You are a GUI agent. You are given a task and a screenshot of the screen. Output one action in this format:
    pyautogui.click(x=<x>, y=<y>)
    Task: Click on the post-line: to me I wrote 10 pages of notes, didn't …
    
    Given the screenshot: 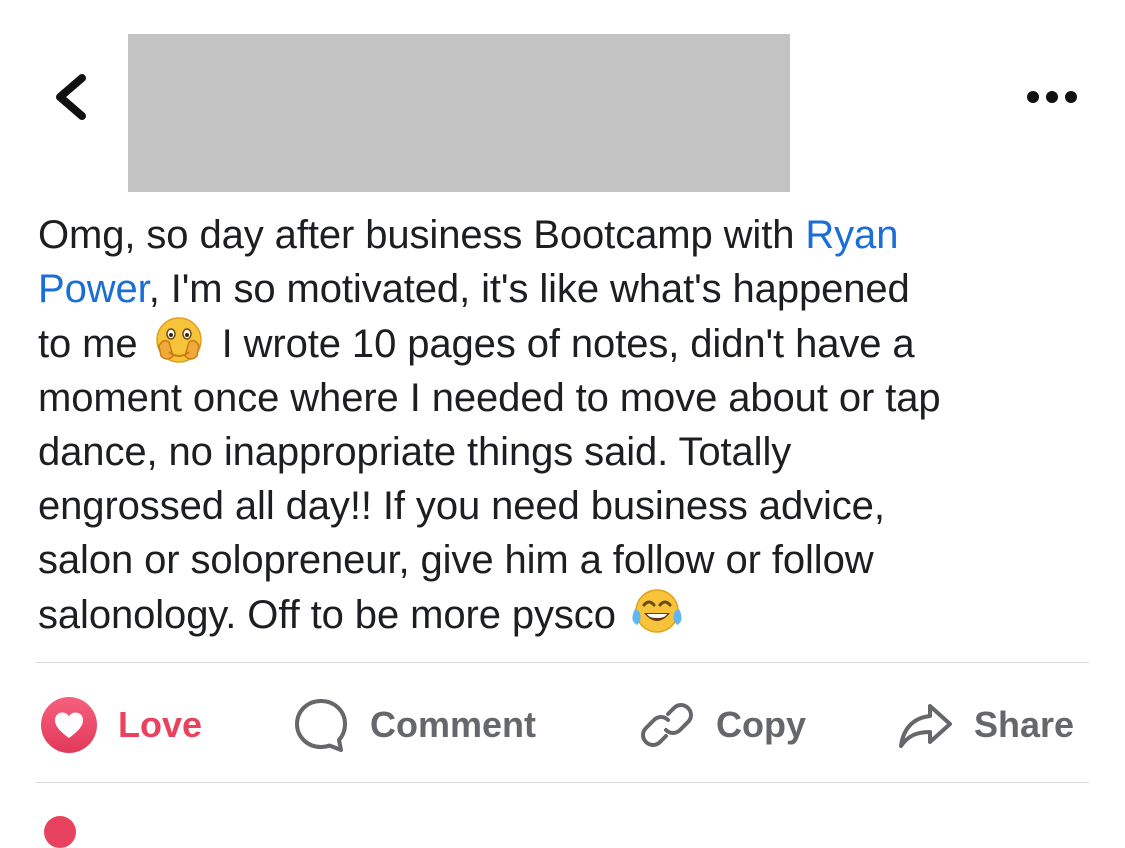 What is the action you would take?
    pyautogui.click(x=573, y=343)
    